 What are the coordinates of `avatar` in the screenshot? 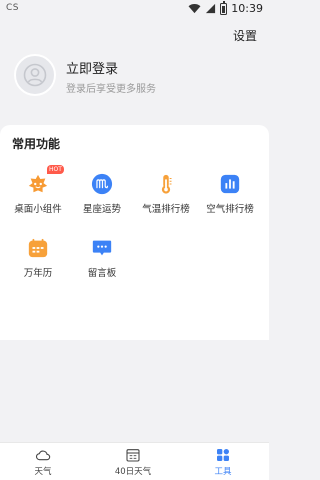 It's located at (35, 75).